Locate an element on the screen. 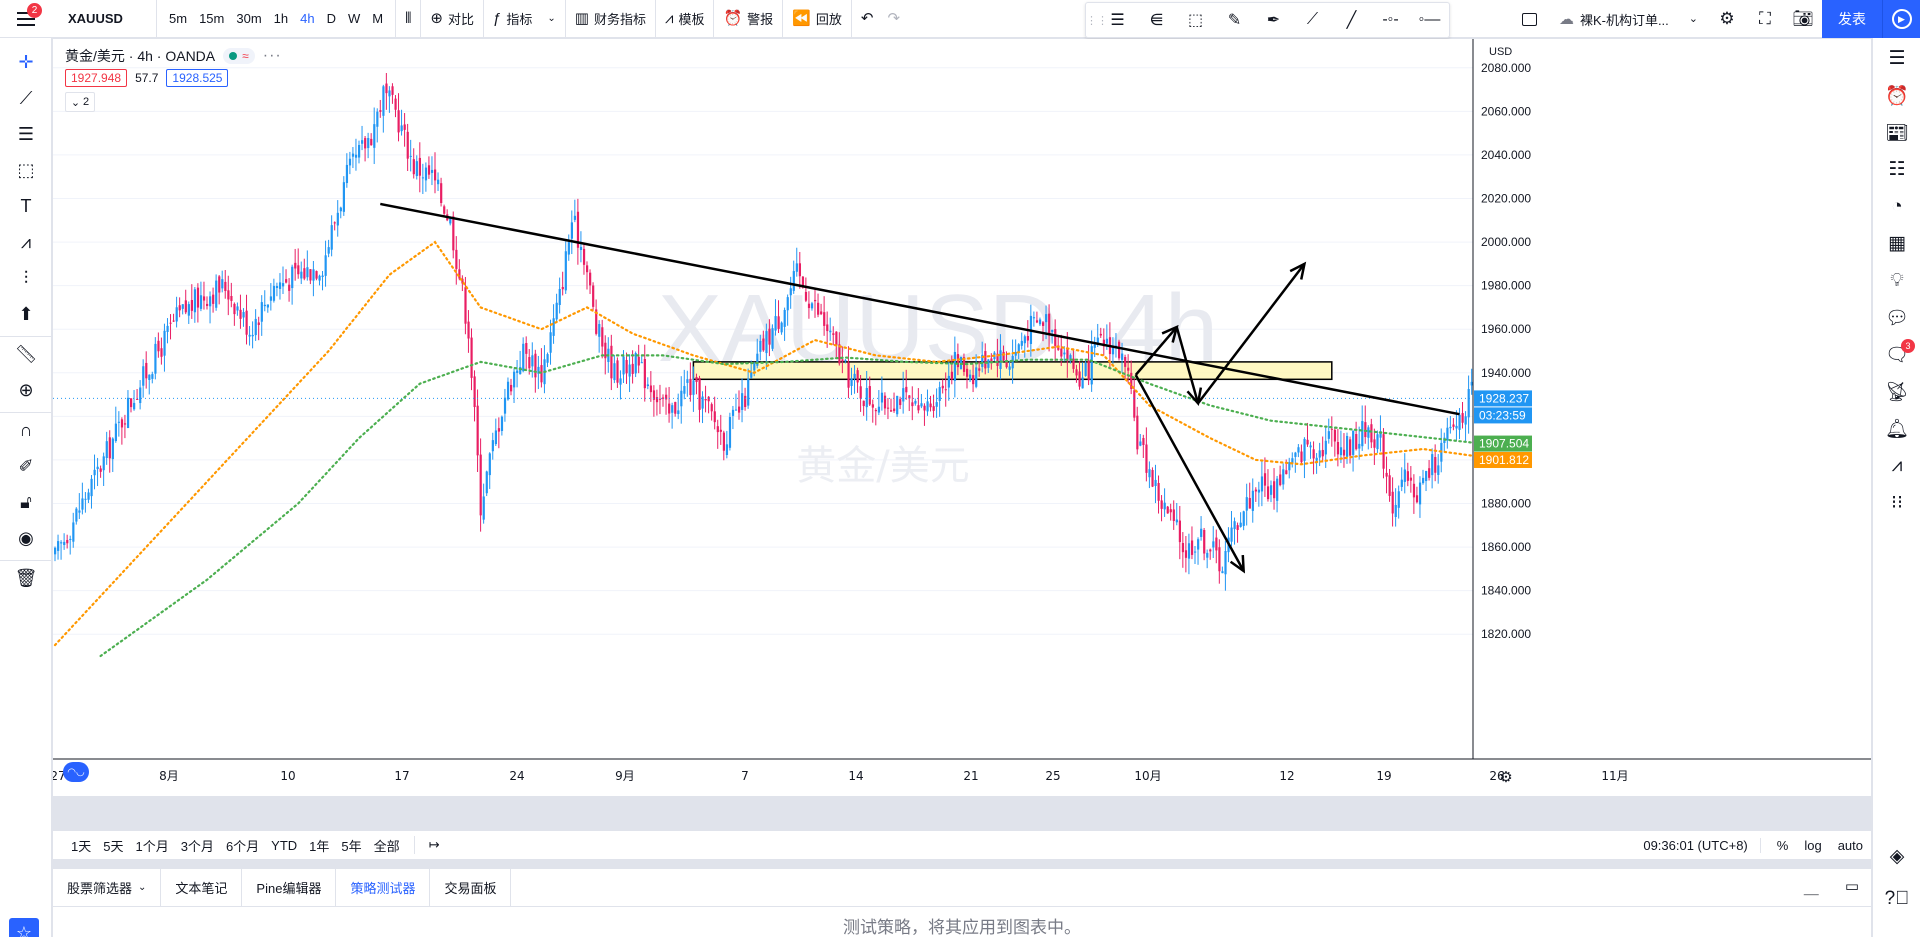 This screenshot has height=937, width=1920. fullscreen-button: ⛶ is located at coordinates (1765, 19).